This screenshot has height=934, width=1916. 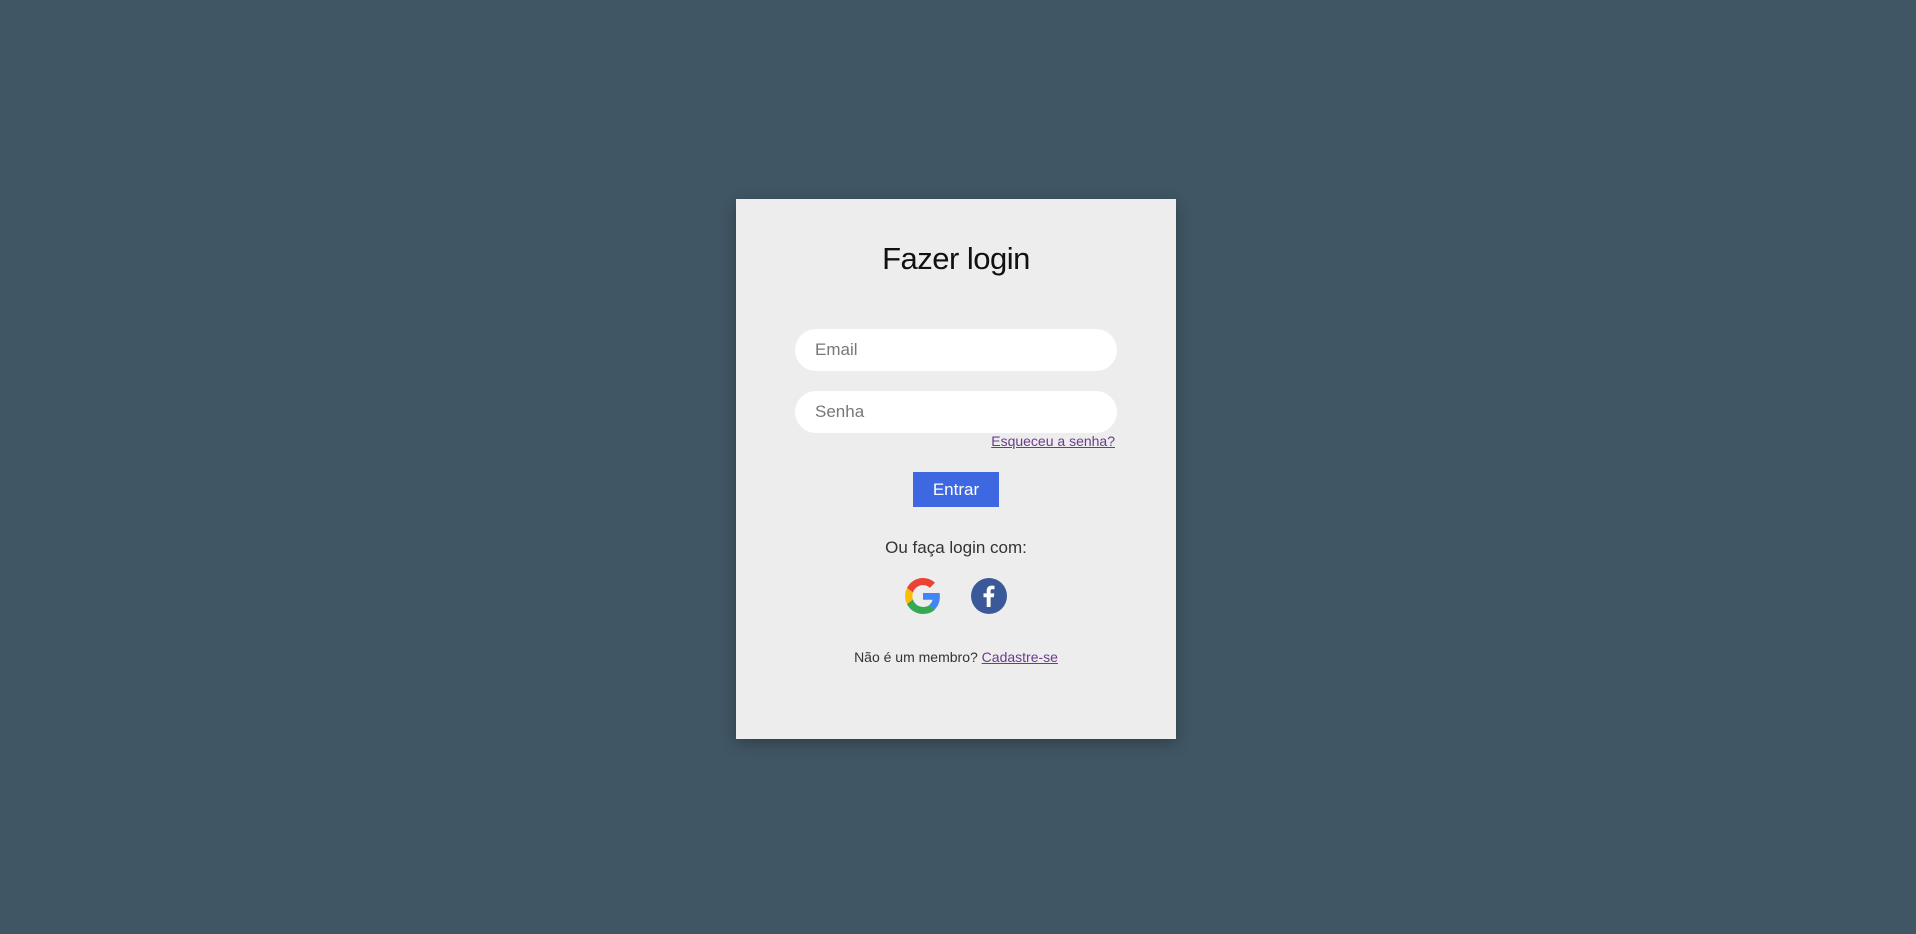 I want to click on google-login-button, so click(x=923, y=596).